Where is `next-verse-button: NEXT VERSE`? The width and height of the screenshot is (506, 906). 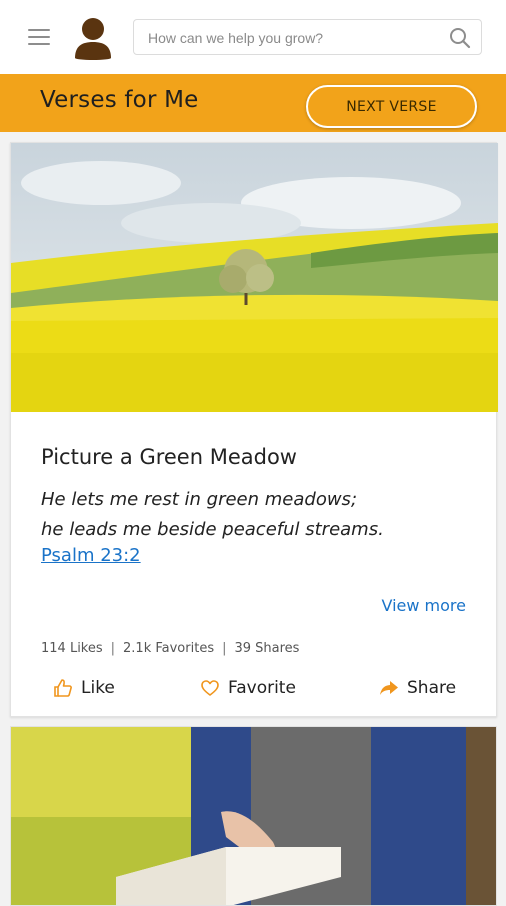 next-verse-button: NEXT VERSE is located at coordinates (391, 106).